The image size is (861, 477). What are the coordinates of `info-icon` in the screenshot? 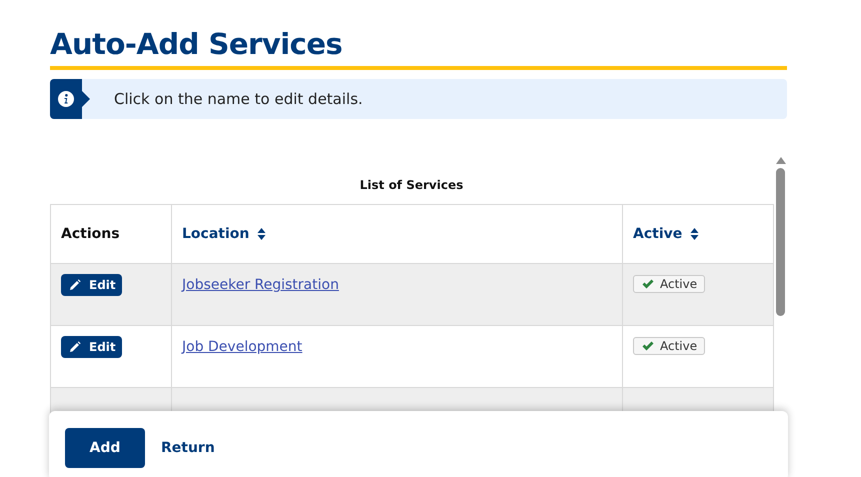 It's located at (66, 99).